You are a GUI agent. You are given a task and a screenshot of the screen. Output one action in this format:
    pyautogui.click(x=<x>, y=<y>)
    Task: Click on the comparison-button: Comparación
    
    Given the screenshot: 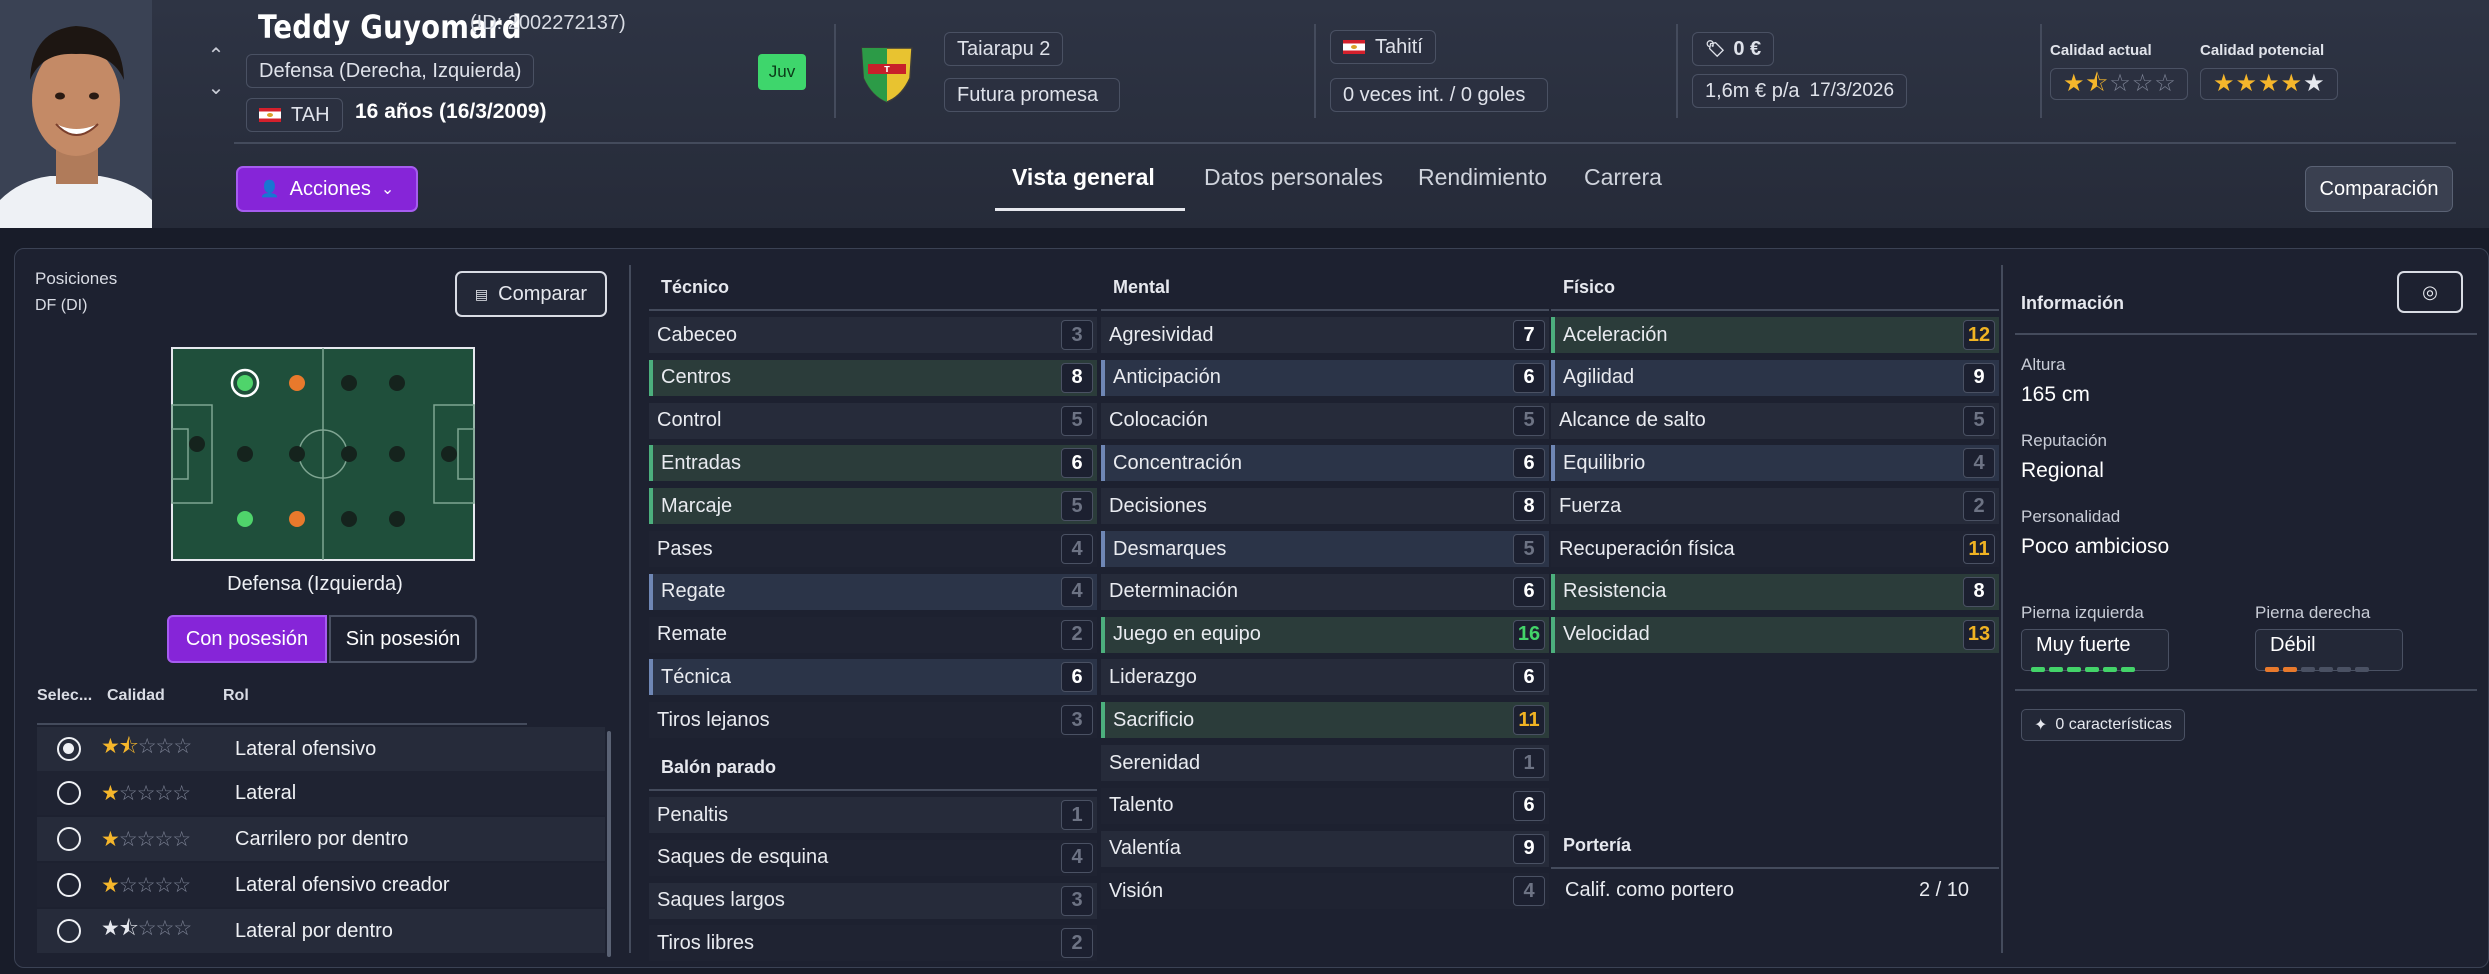 What is the action you would take?
    pyautogui.click(x=2379, y=189)
    